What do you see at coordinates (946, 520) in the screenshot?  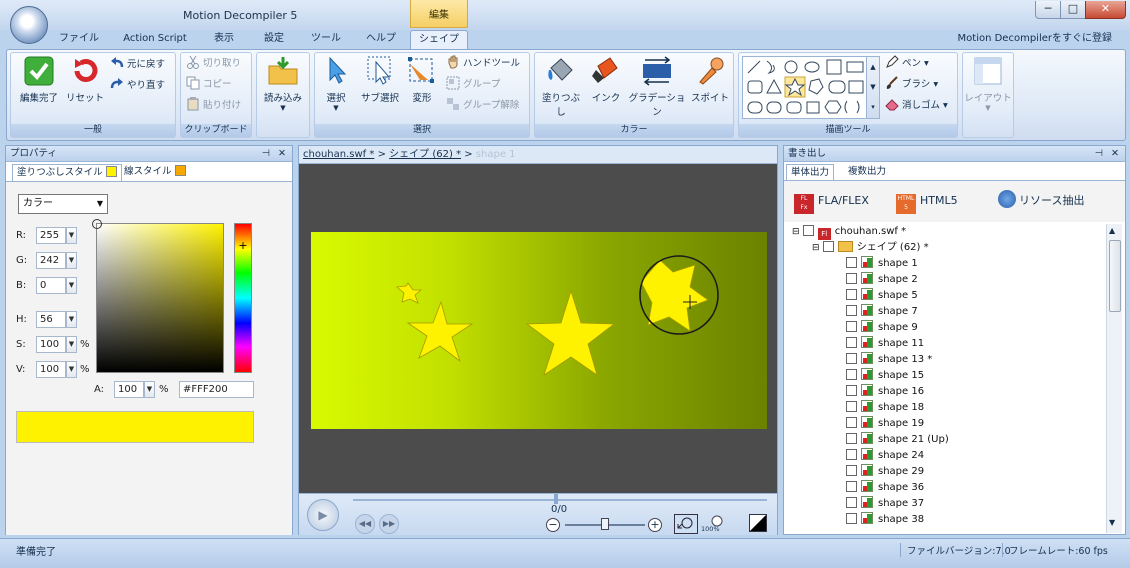 I see `tree-item-shape: shape 38` at bounding box center [946, 520].